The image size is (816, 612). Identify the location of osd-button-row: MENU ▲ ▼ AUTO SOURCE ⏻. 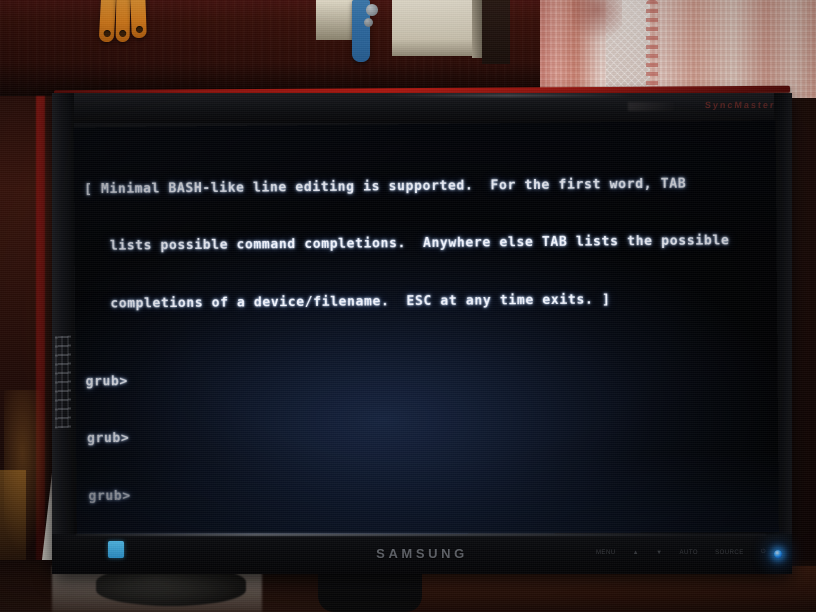
(681, 552).